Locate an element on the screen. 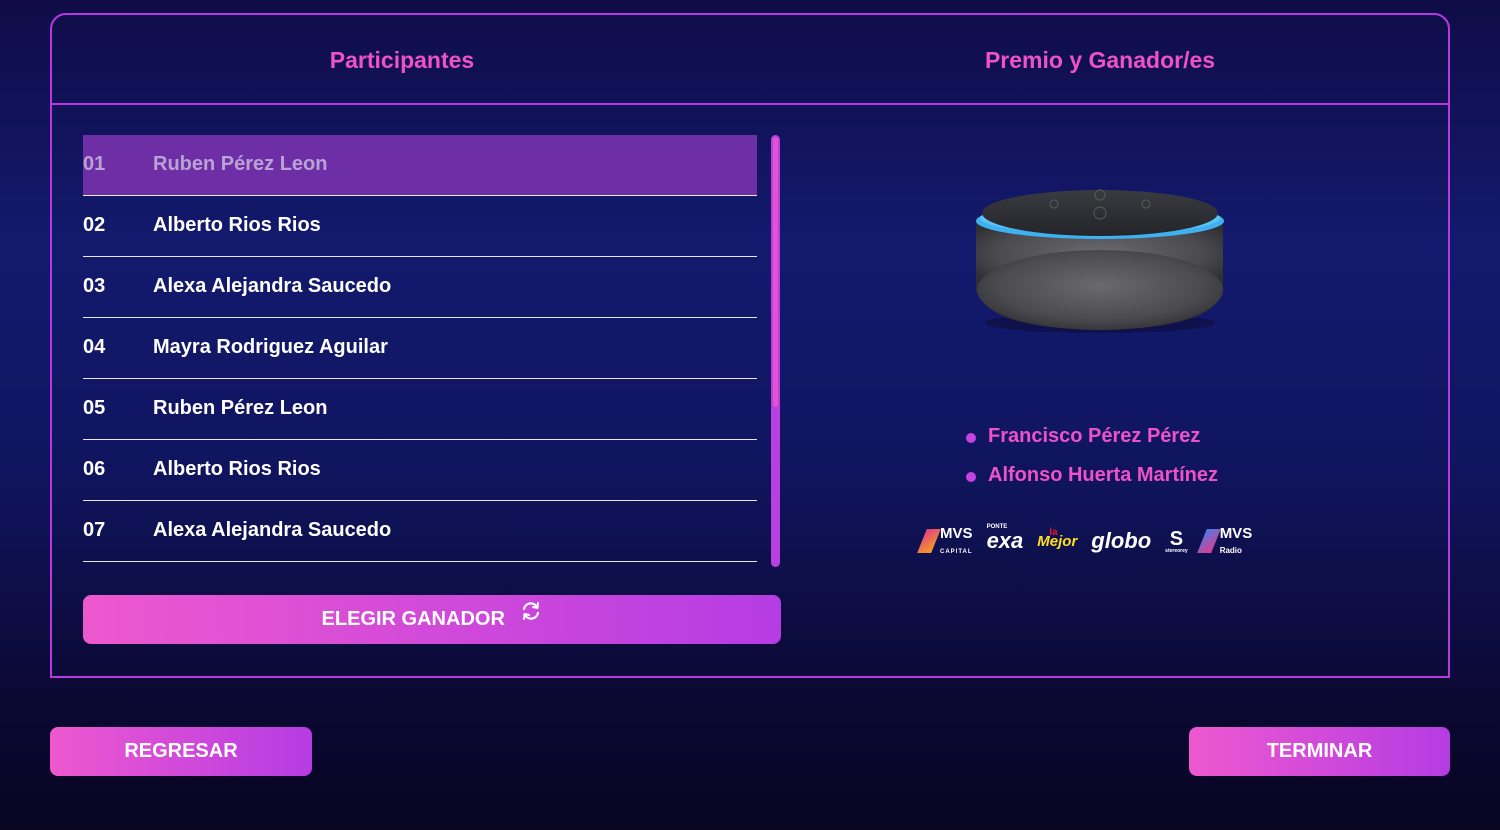  smart-speaker-image is located at coordinates (1075, 260).